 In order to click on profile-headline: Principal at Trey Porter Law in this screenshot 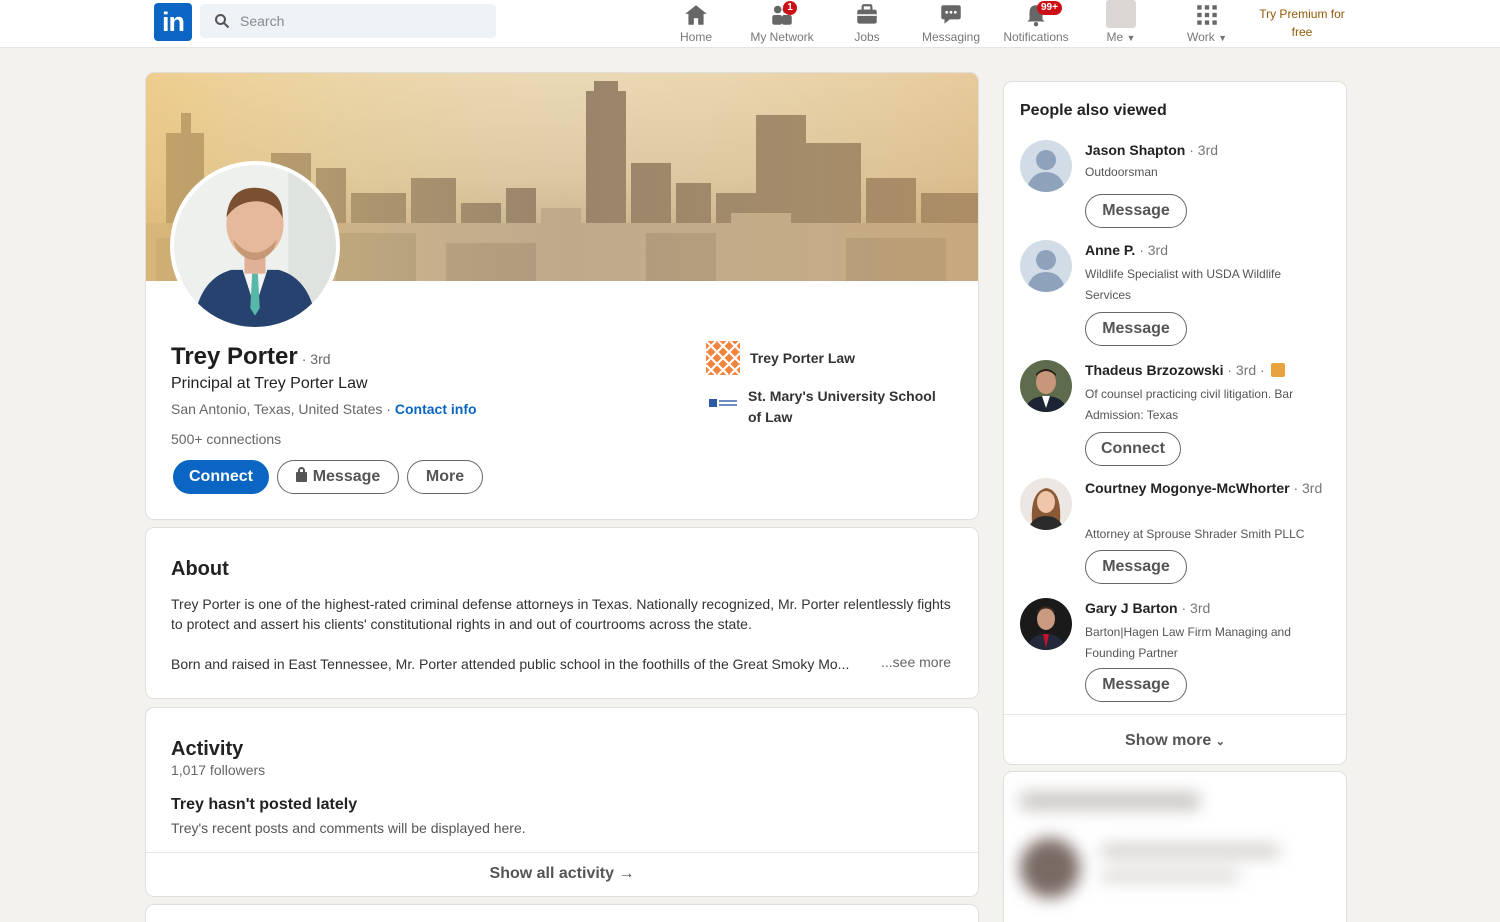, I will do `click(269, 383)`.